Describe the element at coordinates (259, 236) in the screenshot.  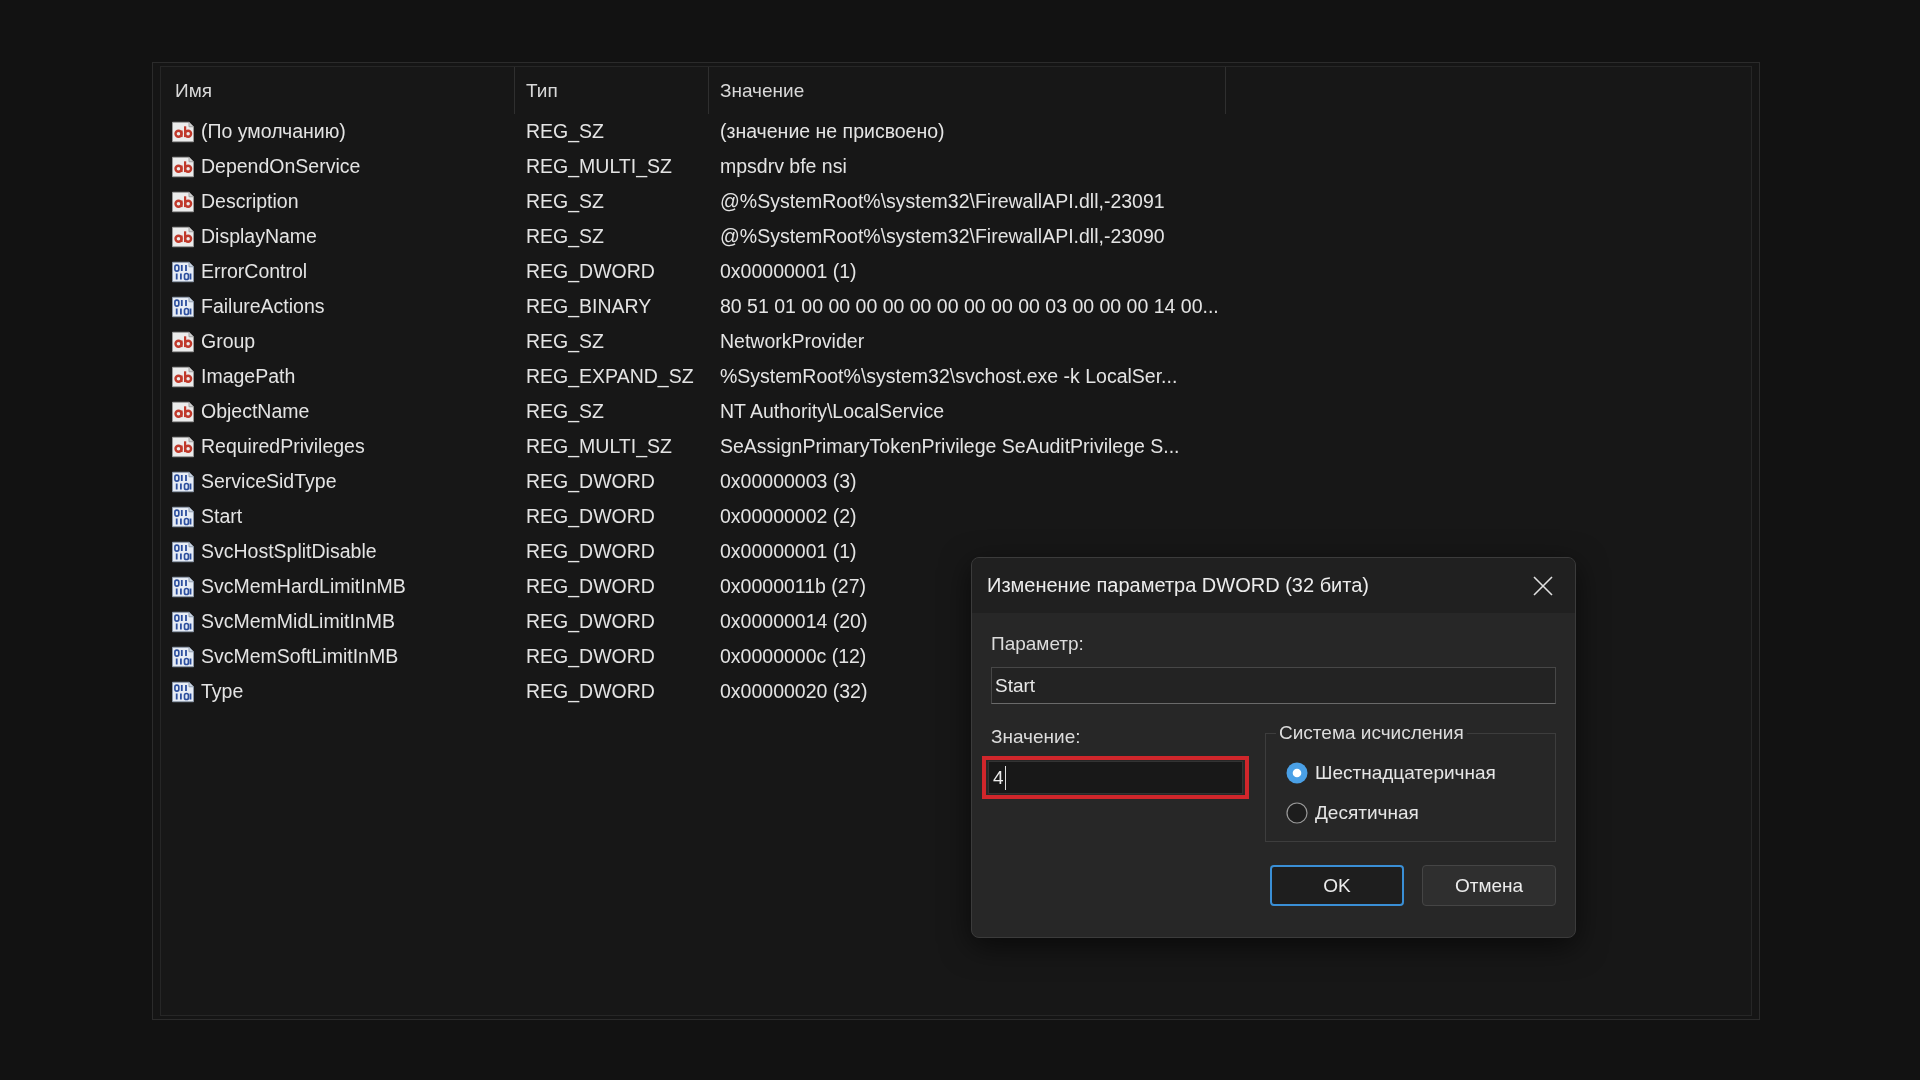
I see `entry-name: DisplayName` at that location.